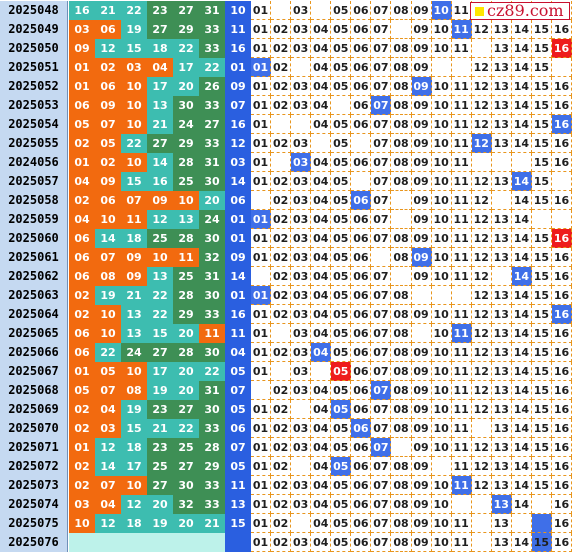  Describe the element at coordinates (108, 428) in the screenshot. I see `red-ball: 03` at that location.